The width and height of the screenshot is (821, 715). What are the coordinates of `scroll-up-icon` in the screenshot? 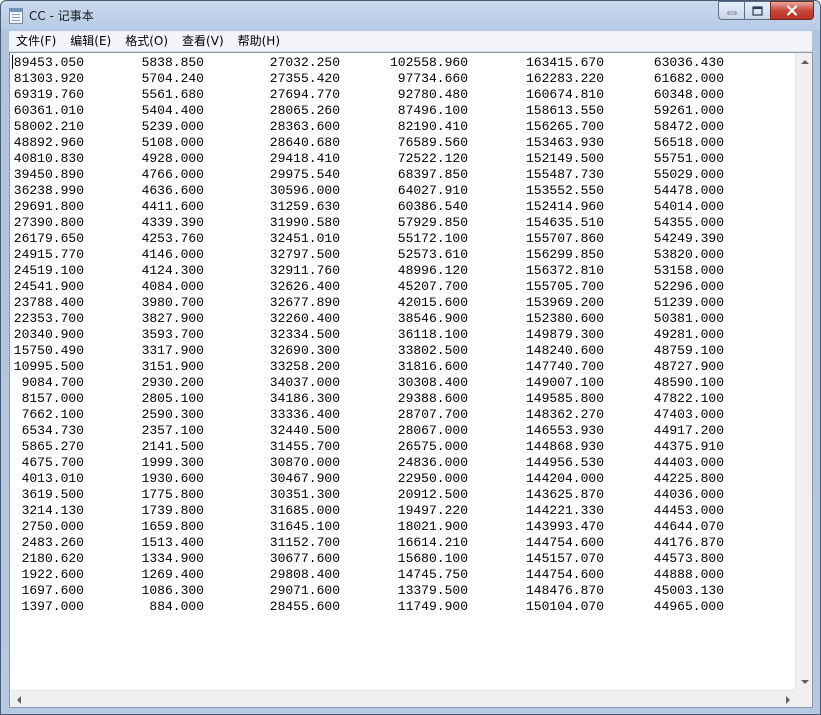 It's located at (804, 61).